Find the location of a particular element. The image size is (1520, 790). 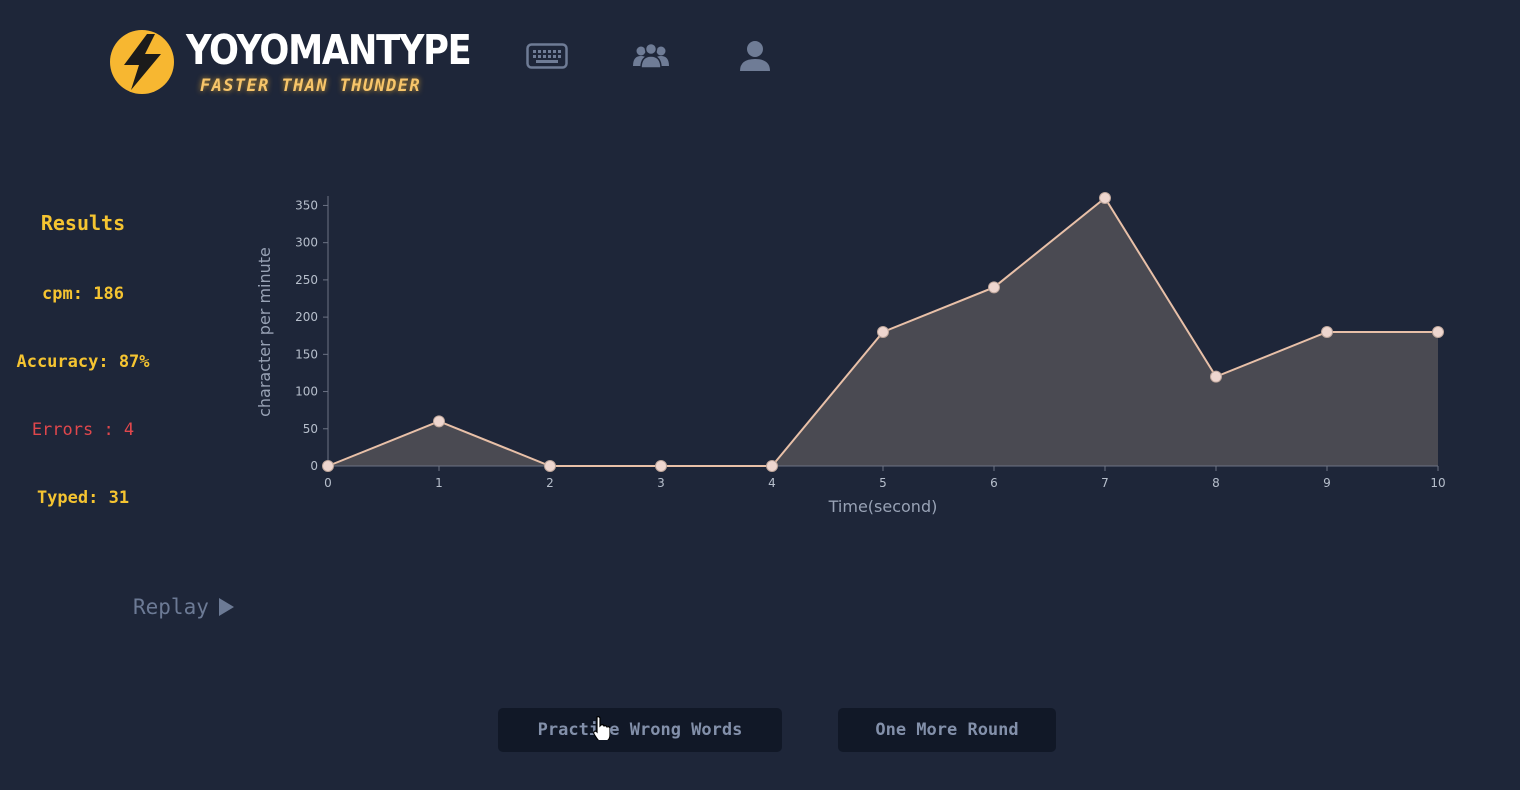

x-tick-label: 7 is located at coordinates (1105, 483).